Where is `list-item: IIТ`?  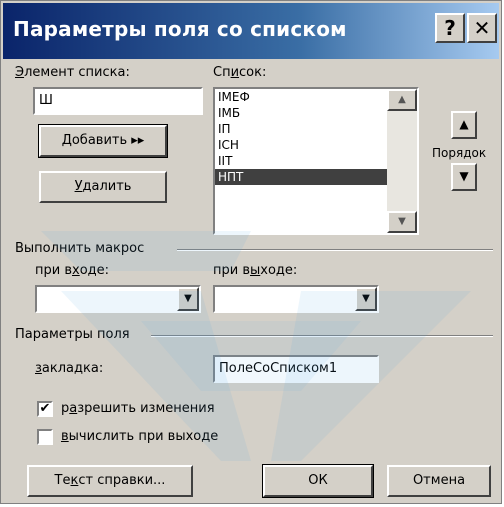 list-item: IIТ is located at coordinates (301, 161).